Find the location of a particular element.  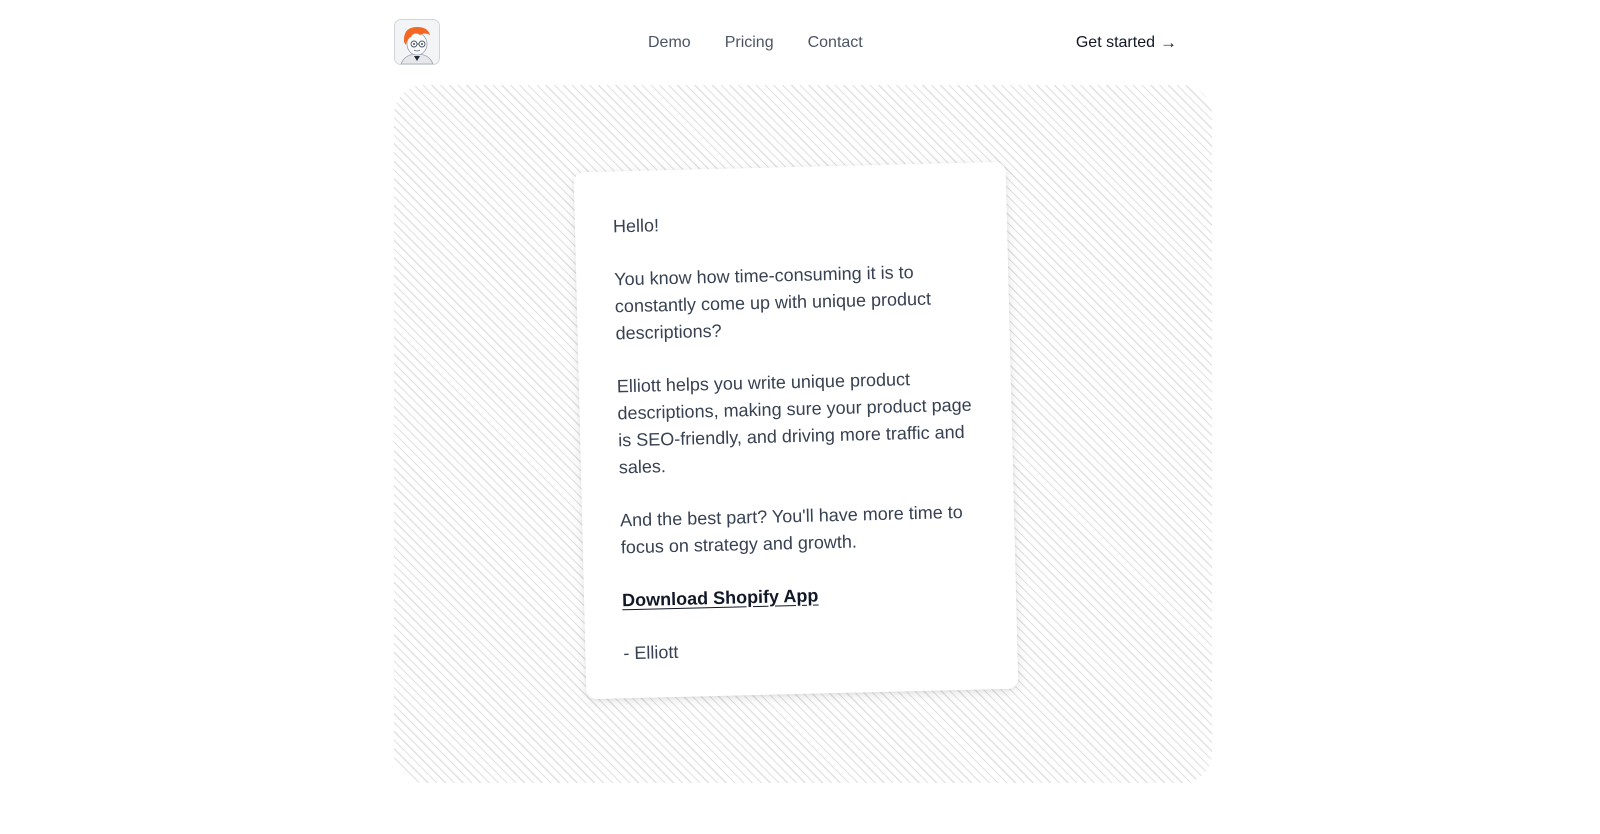

get-started-link: Get started → is located at coordinates (1126, 43).